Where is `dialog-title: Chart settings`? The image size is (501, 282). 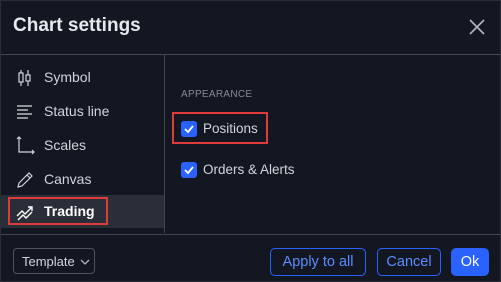
dialog-title: Chart settings is located at coordinates (77, 25).